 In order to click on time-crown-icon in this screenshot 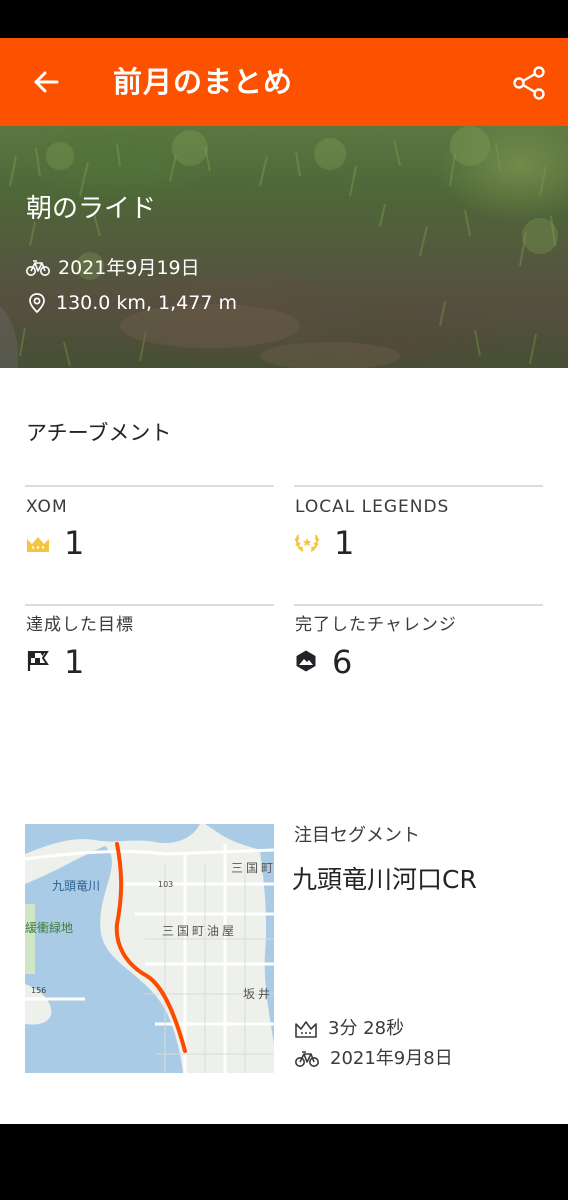, I will do `click(306, 1029)`.